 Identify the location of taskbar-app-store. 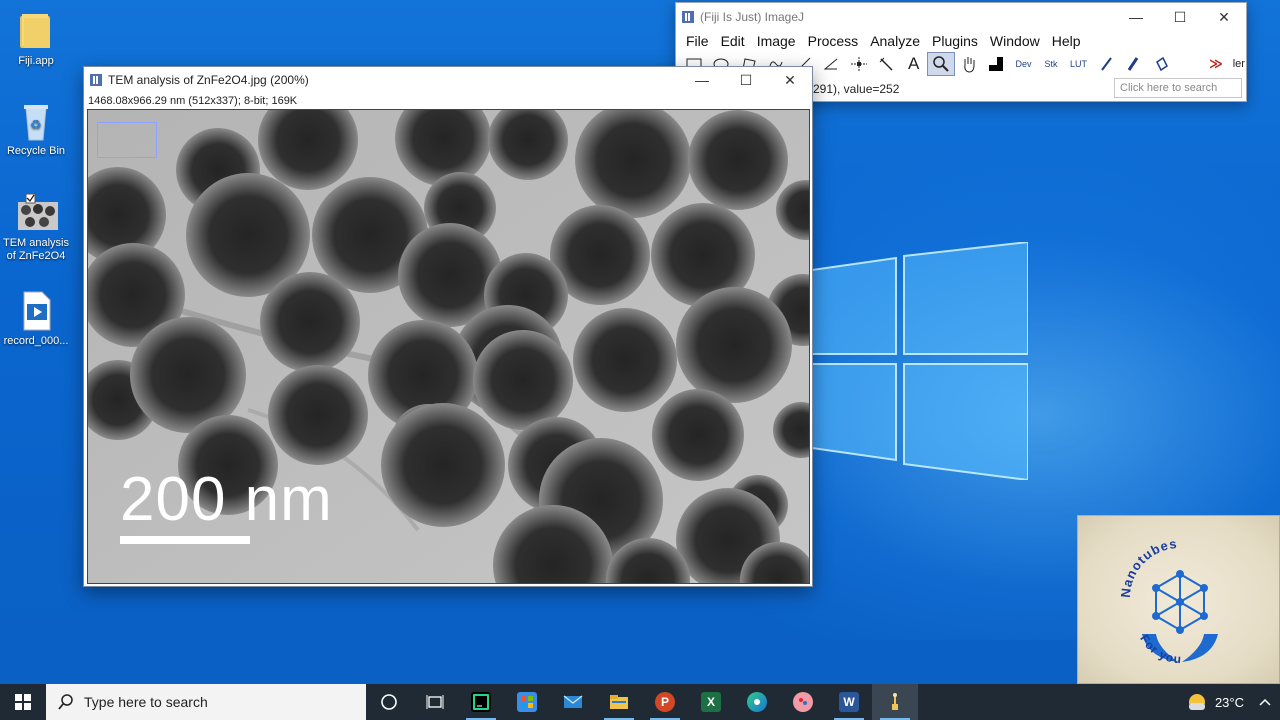
(527, 702).